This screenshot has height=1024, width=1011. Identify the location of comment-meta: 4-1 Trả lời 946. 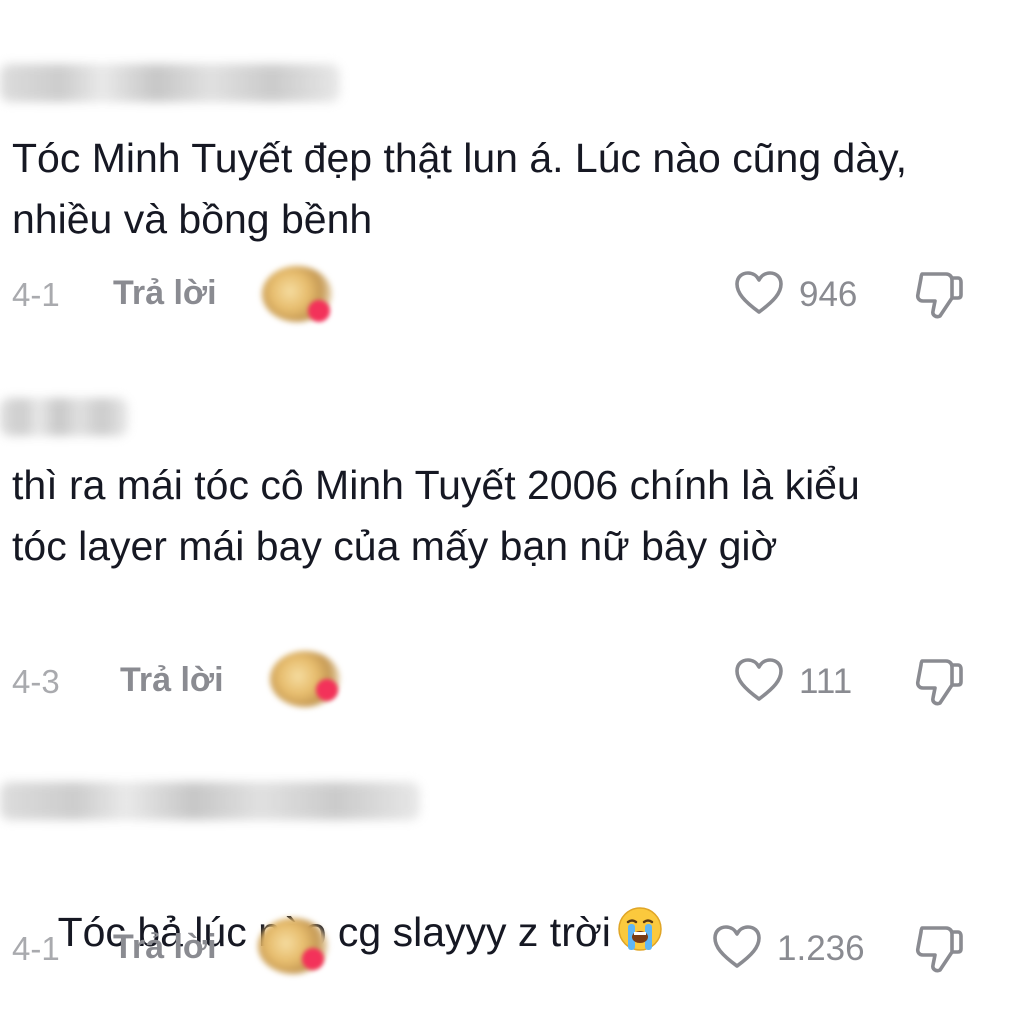
(505, 294).